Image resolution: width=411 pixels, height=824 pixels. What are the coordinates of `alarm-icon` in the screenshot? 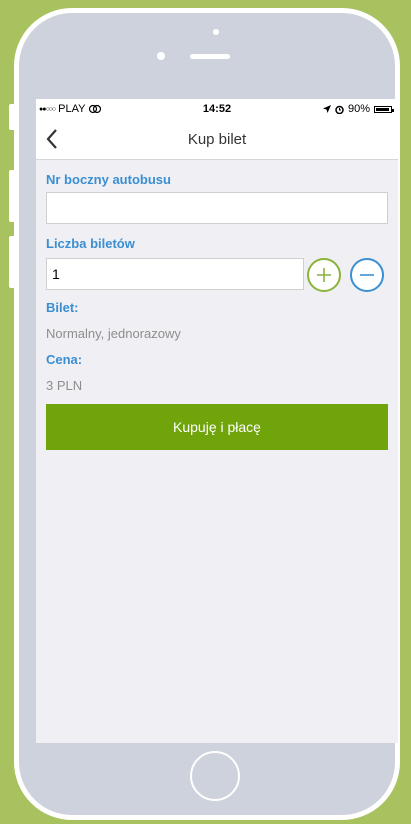 It's located at (339, 109).